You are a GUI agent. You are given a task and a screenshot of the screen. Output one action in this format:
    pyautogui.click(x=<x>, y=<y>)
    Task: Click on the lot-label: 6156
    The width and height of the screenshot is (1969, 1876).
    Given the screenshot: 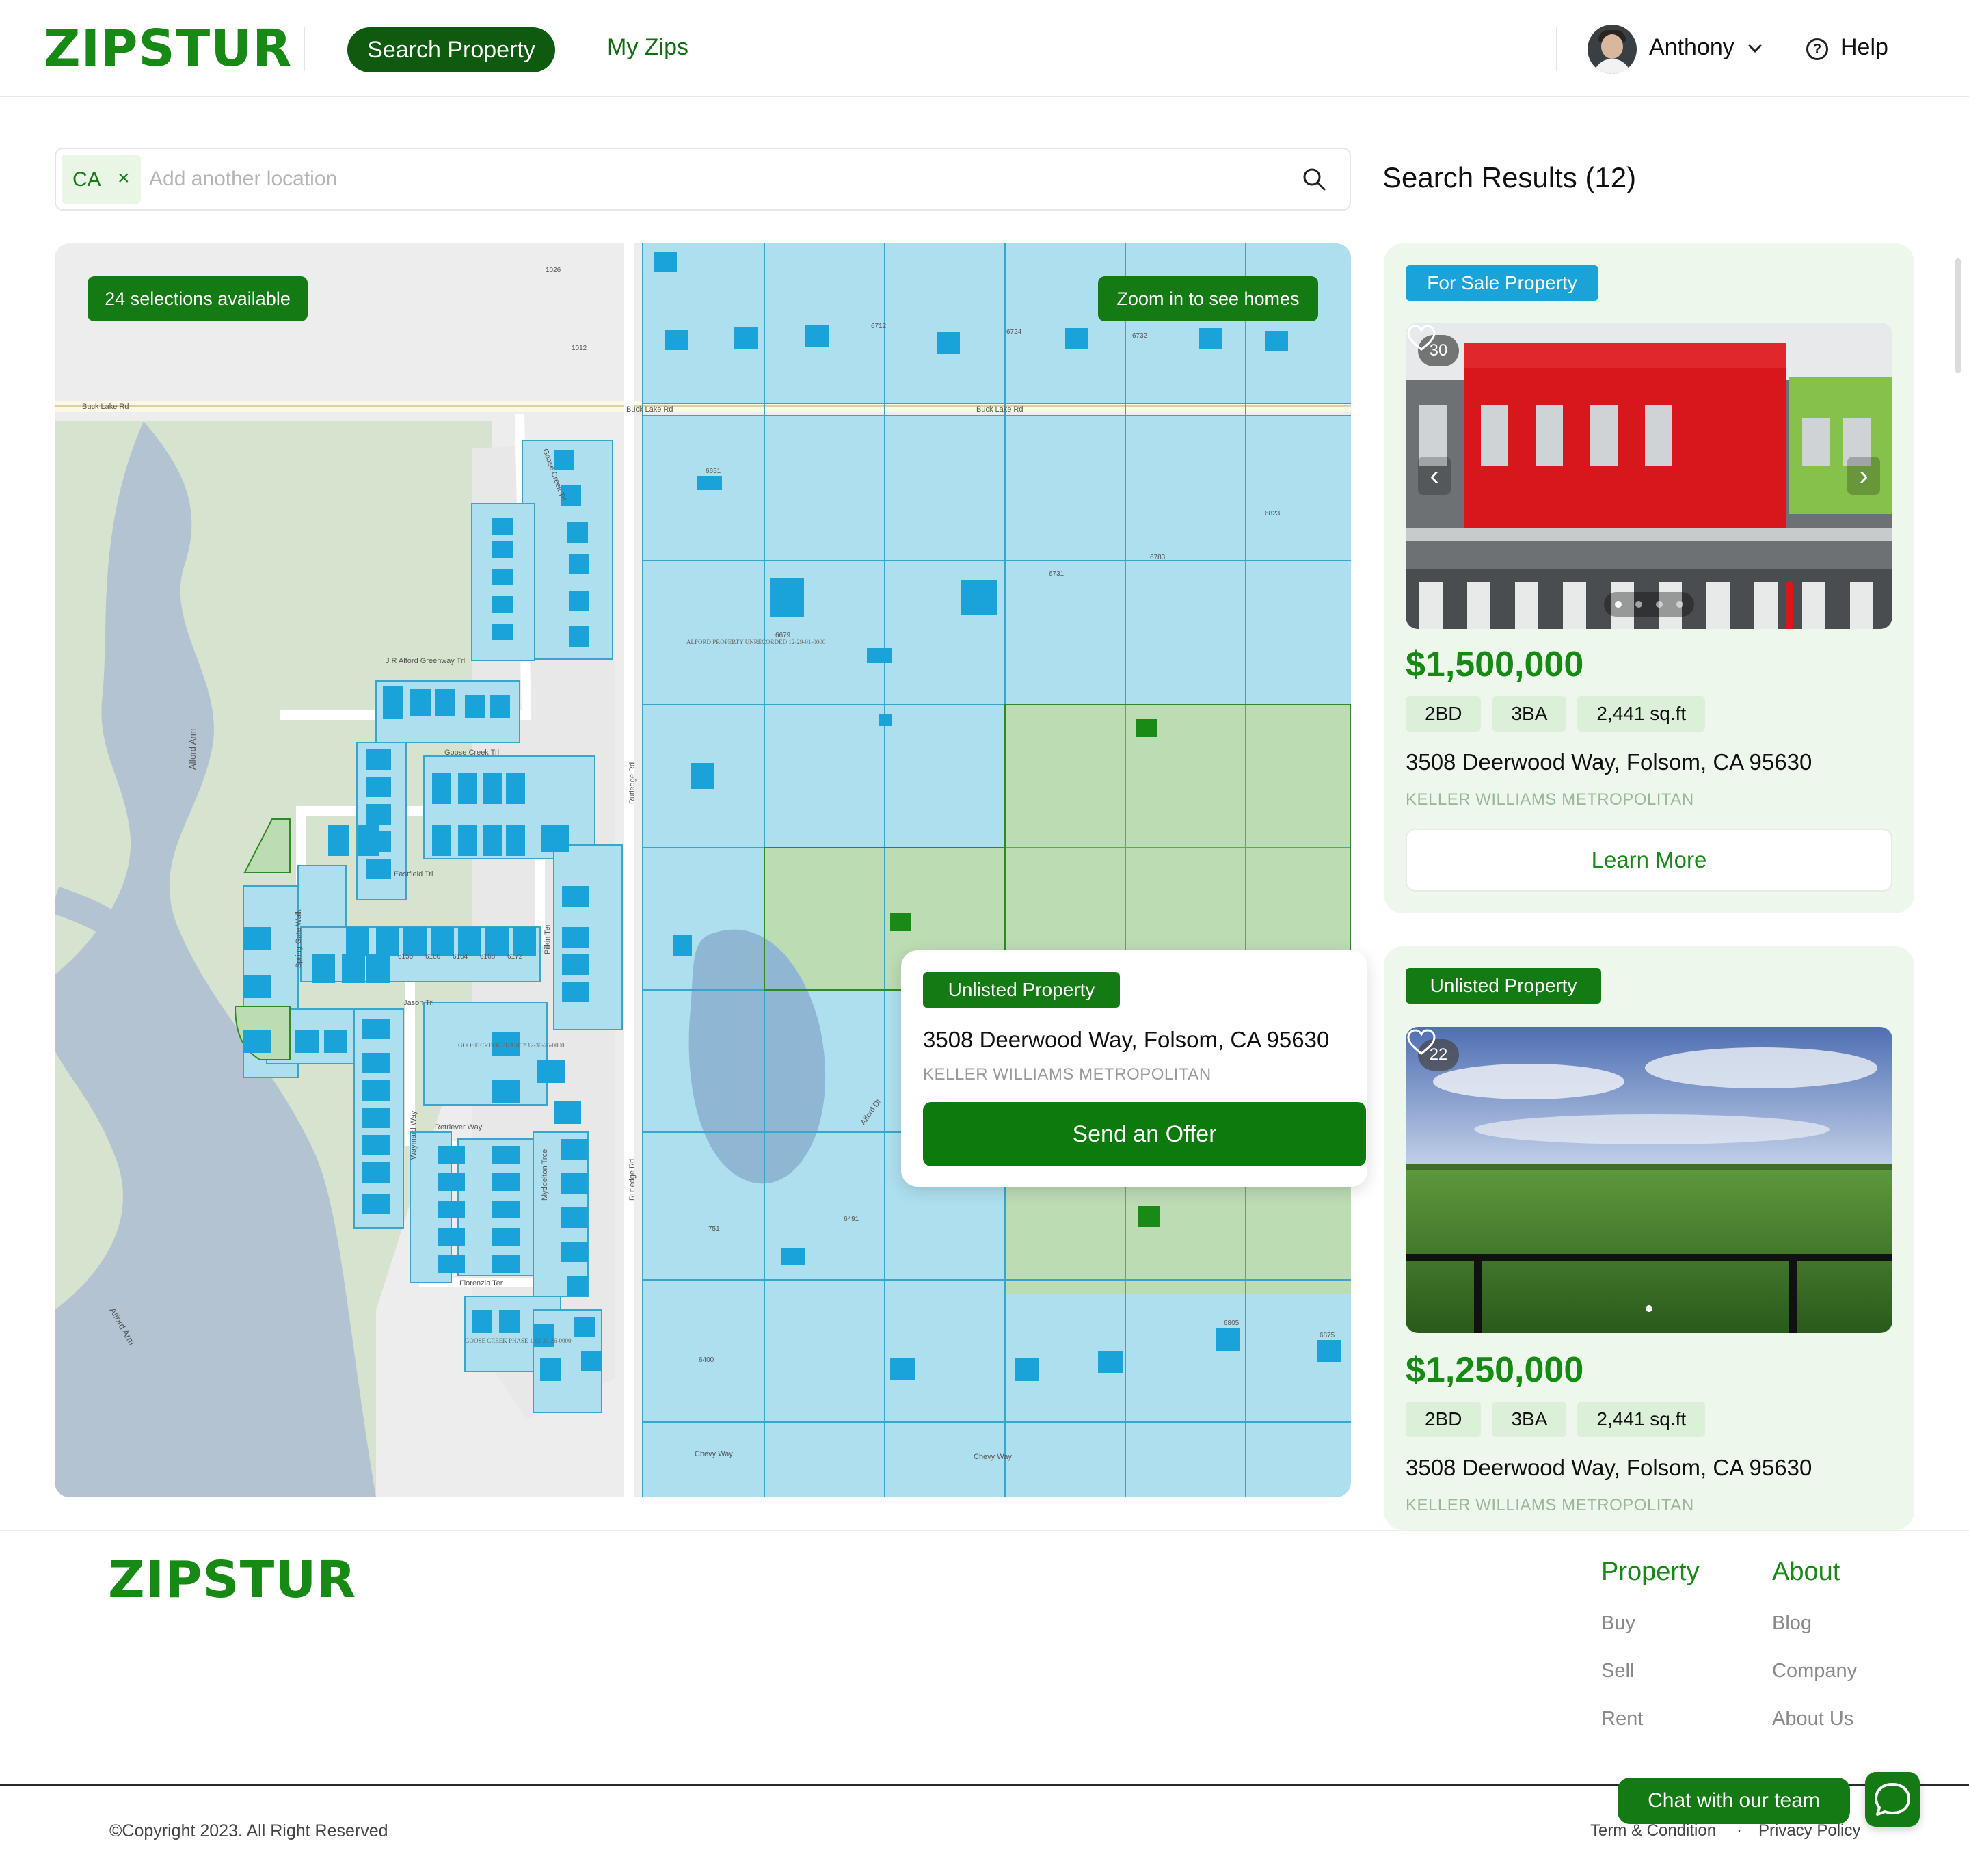 What is the action you would take?
    pyautogui.click(x=406, y=957)
    